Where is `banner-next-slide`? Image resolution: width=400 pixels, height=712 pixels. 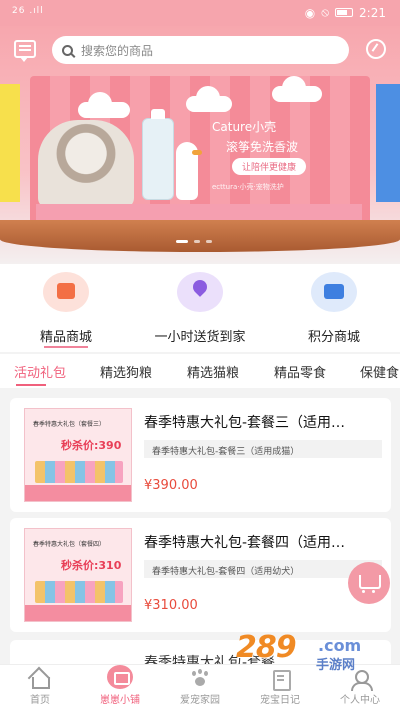 banner-next-slide is located at coordinates (388, 143).